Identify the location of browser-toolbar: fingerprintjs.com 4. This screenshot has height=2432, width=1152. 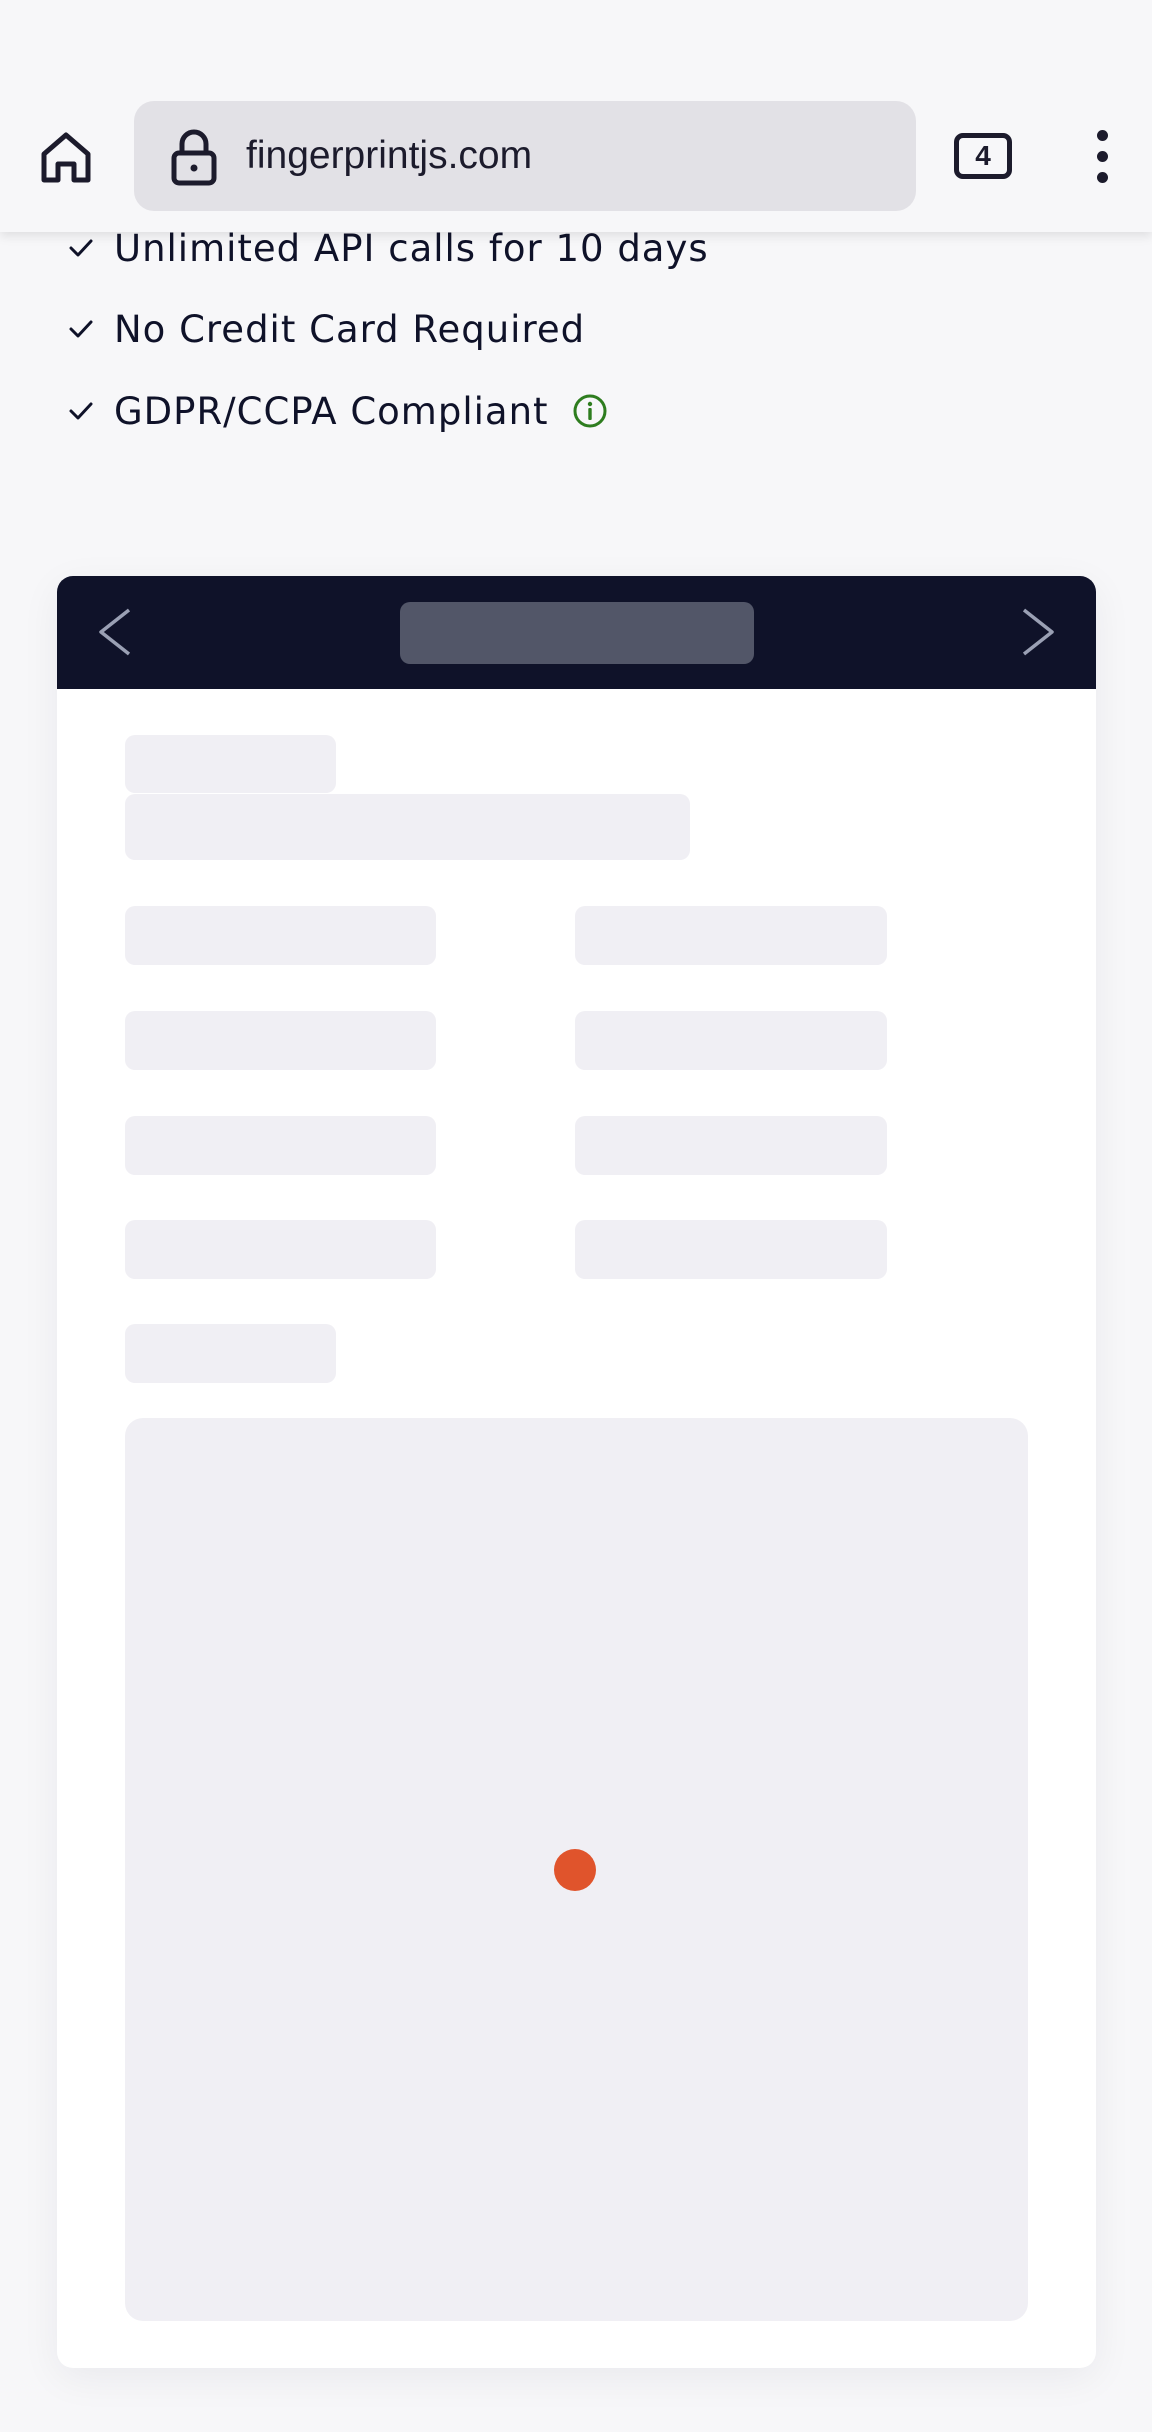
(576, 116).